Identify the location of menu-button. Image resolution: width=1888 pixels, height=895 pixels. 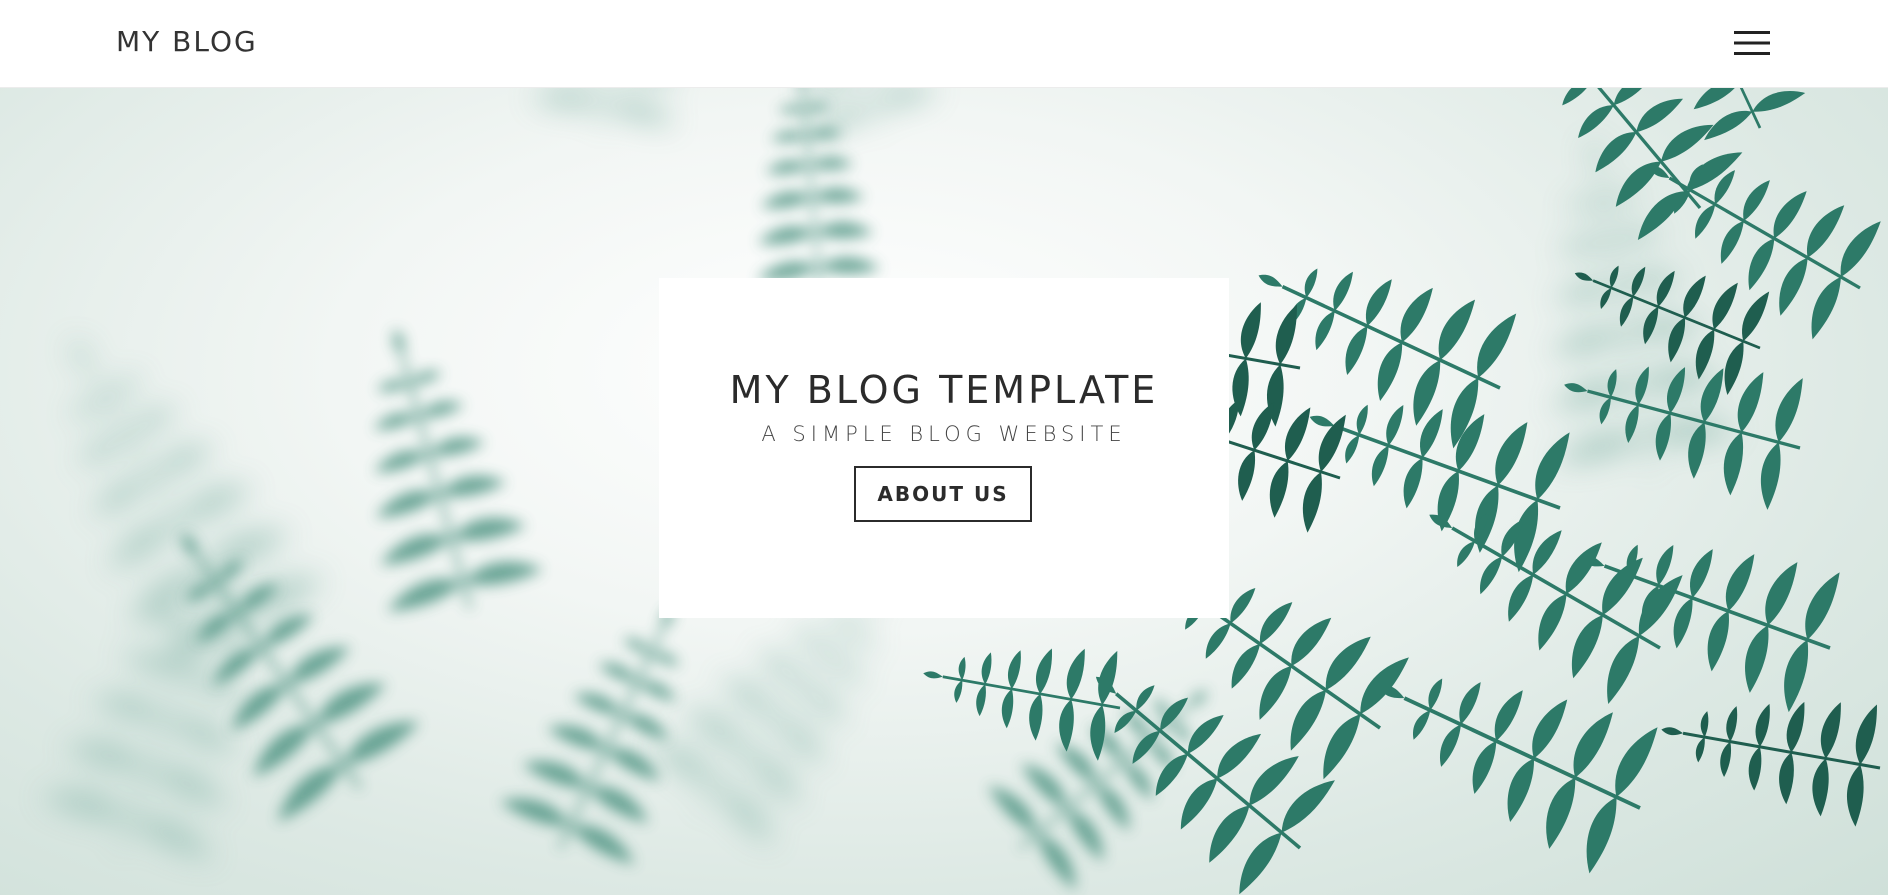
(1752, 43).